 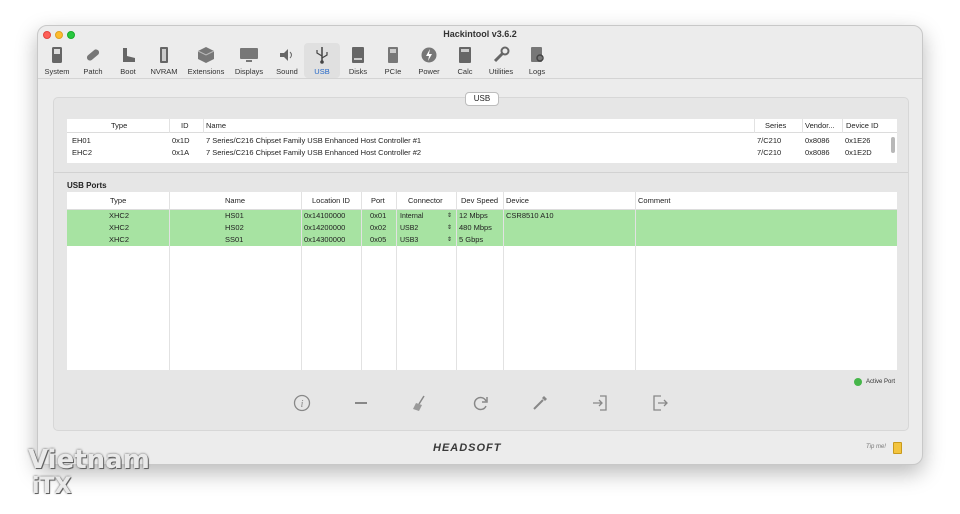 I want to click on utilities-icon, so click(x=501, y=55).